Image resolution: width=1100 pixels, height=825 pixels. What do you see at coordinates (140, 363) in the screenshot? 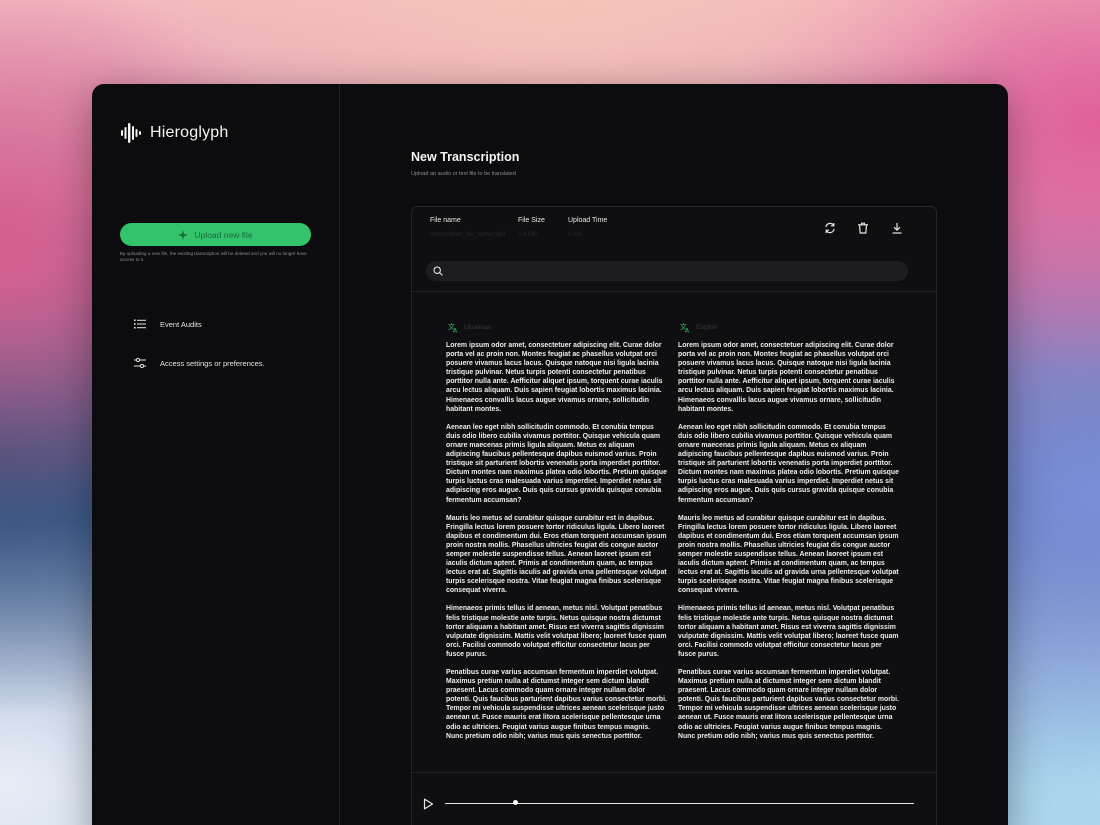
I see `sliders-icon` at bounding box center [140, 363].